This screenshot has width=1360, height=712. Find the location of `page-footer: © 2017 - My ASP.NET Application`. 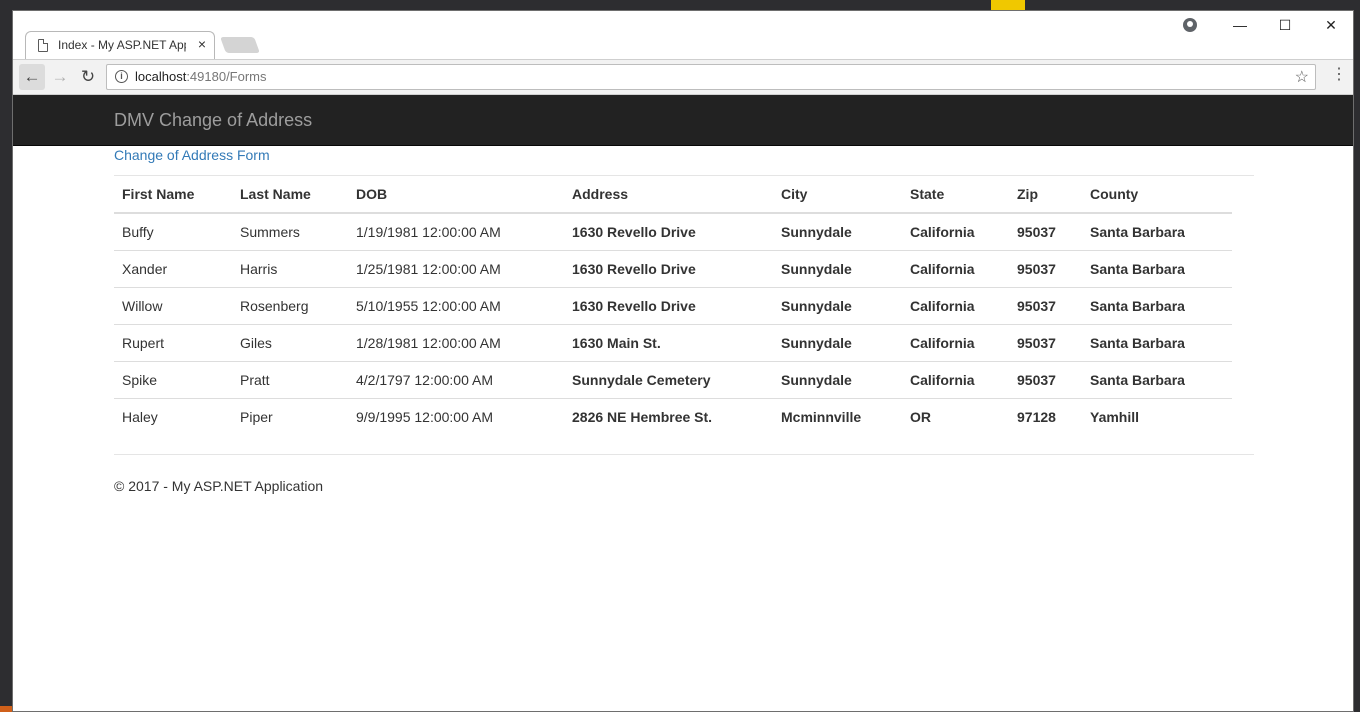

page-footer: © 2017 - My ASP.NET Application is located at coordinates (219, 486).